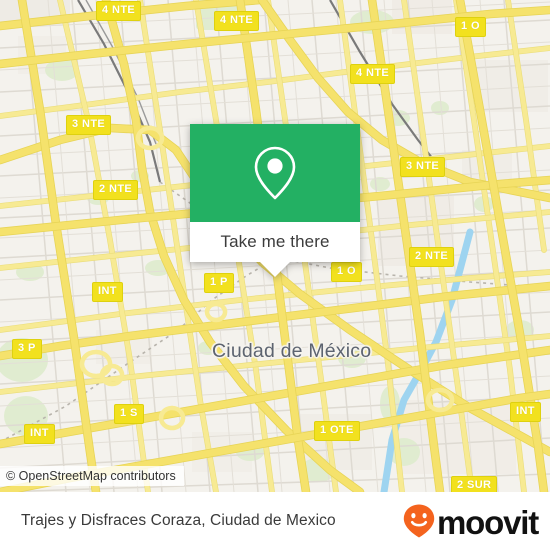 The height and width of the screenshot is (550, 550). What do you see at coordinates (275, 269) in the screenshot?
I see `callout-pointer` at bounding box center [275, 269].